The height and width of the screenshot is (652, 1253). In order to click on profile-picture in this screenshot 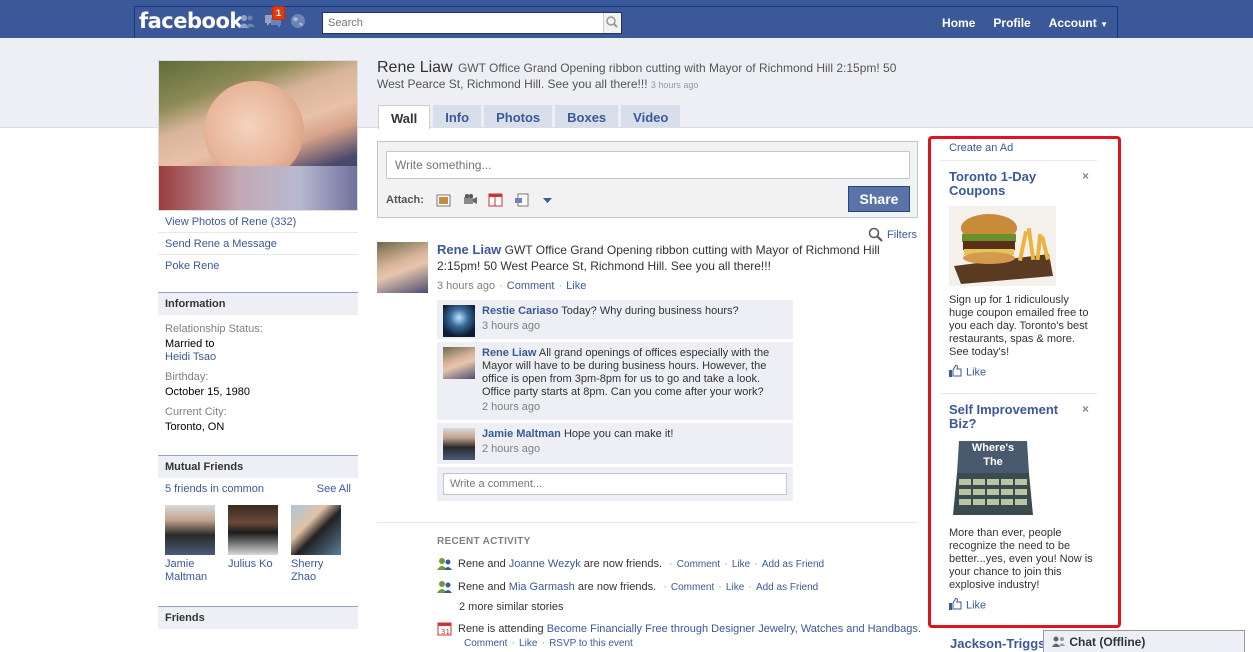, I will do `click(258, 135)`.